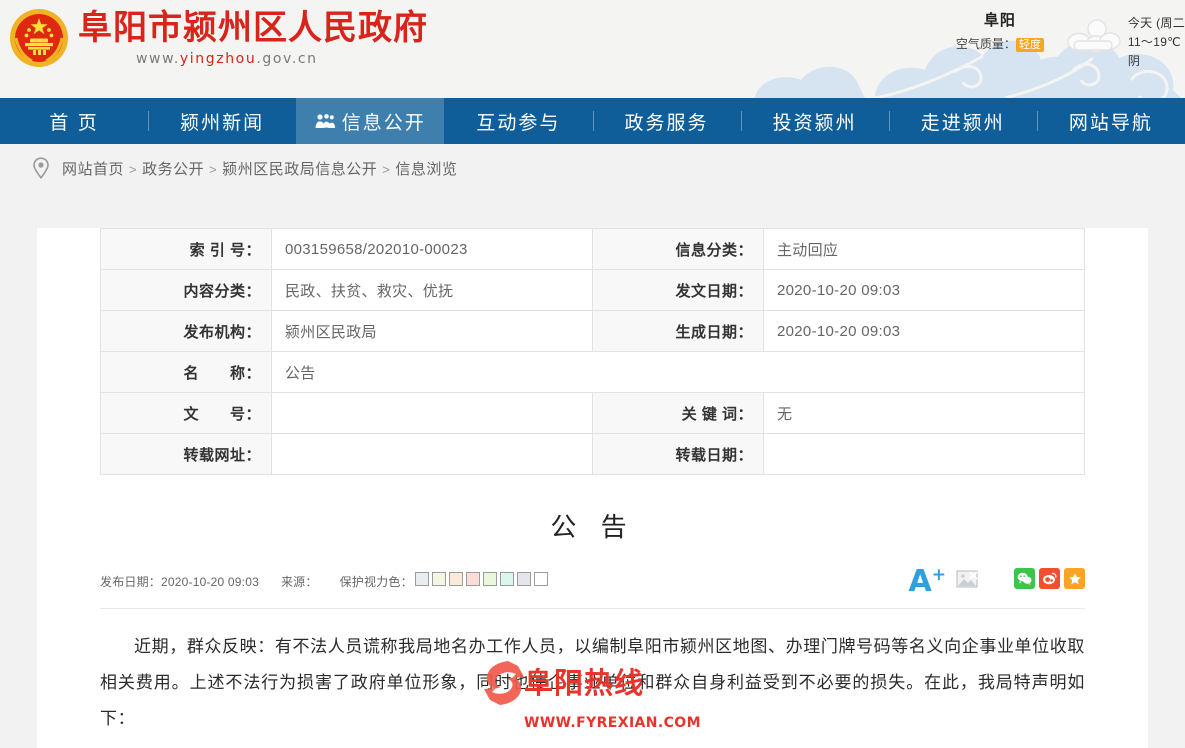 This screenshot has width=1185, height=748. What do you see at coordinates (186, 413) in the screenshot?
I see `label-doc-no: 文 号：` at bounding box center [186, 413].